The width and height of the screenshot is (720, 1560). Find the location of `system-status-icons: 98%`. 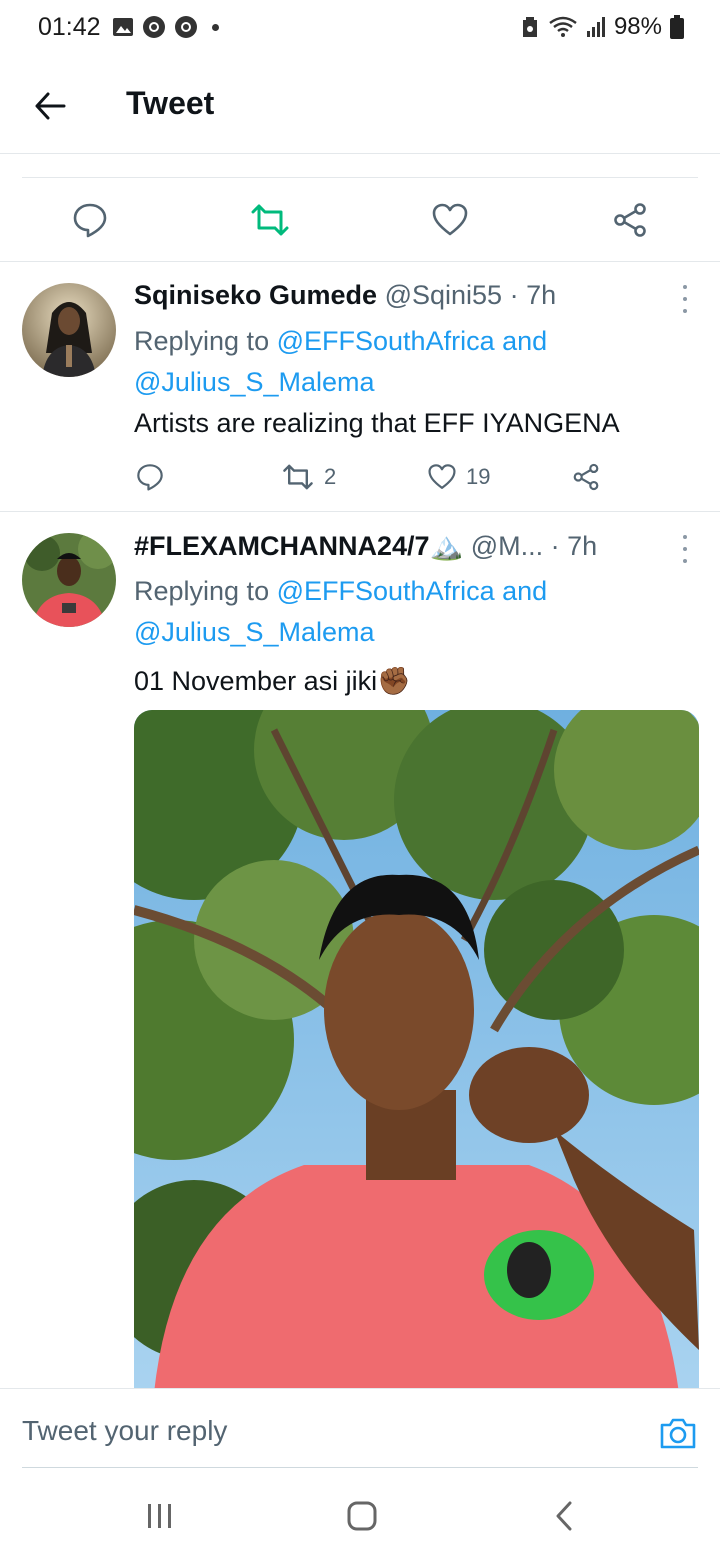

system-status-icons: 98% is located at coordinates (602, 27).